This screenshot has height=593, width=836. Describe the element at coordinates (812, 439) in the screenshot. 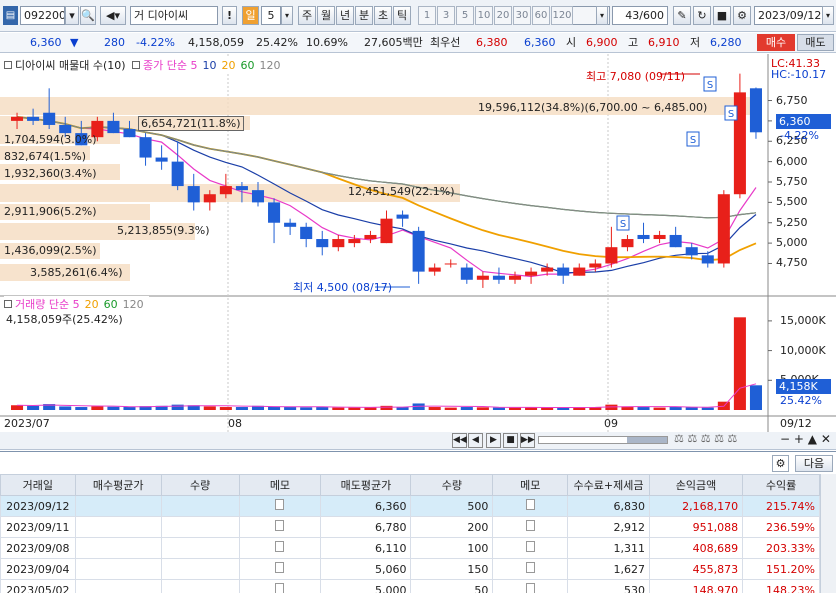

I see `expand-icon: ▲` at that location.